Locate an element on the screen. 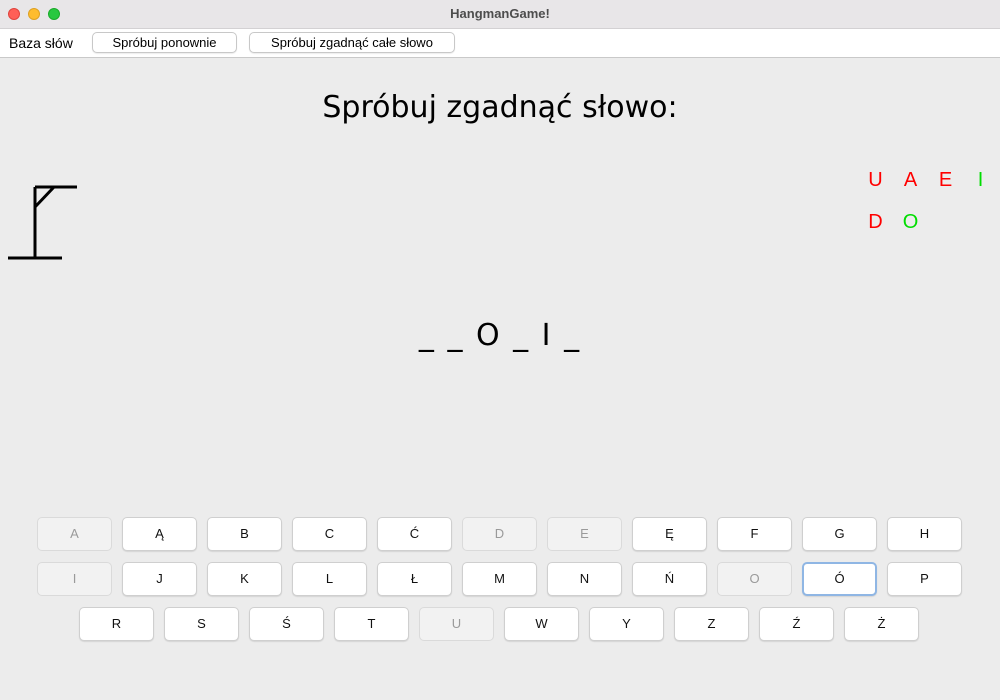  page-title: Spróbuj zgadnąć słowo: is located at coordinates (500, 107).